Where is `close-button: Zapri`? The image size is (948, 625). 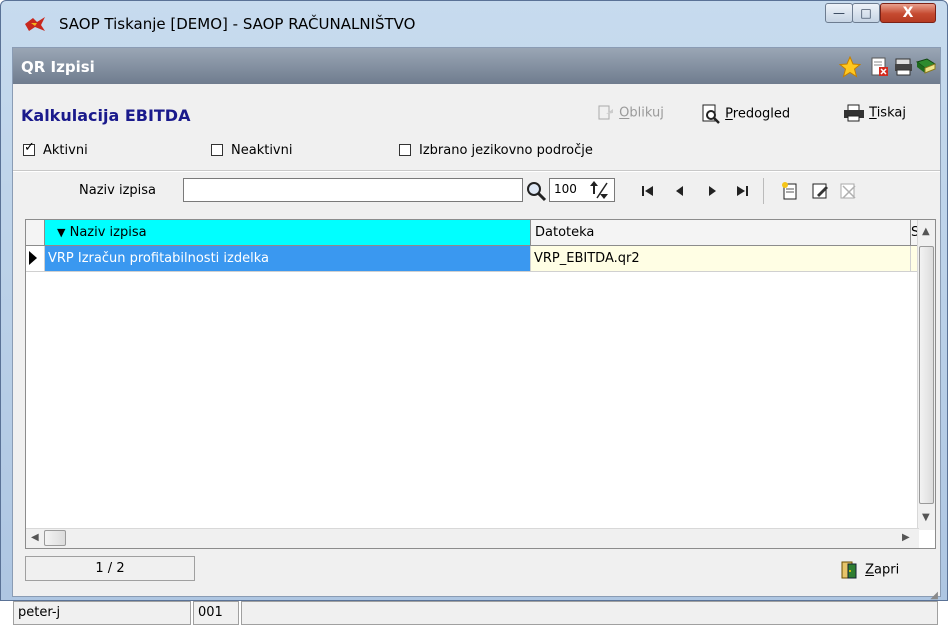 close-button: Zapri is located at coordinates (869, 570).